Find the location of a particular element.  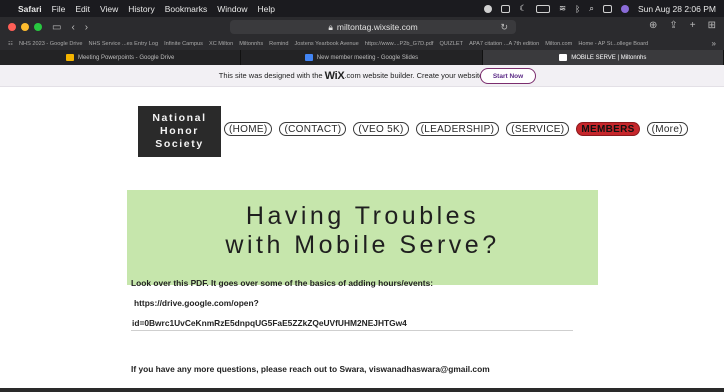

site-logo: National Honor Society is located at coordinates (179, 131).